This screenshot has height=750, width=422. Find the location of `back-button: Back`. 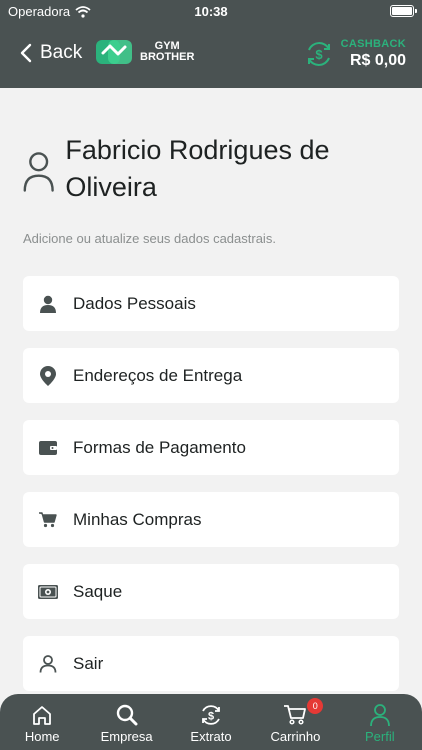

back-button: Back is located at coordinates (51, 53).